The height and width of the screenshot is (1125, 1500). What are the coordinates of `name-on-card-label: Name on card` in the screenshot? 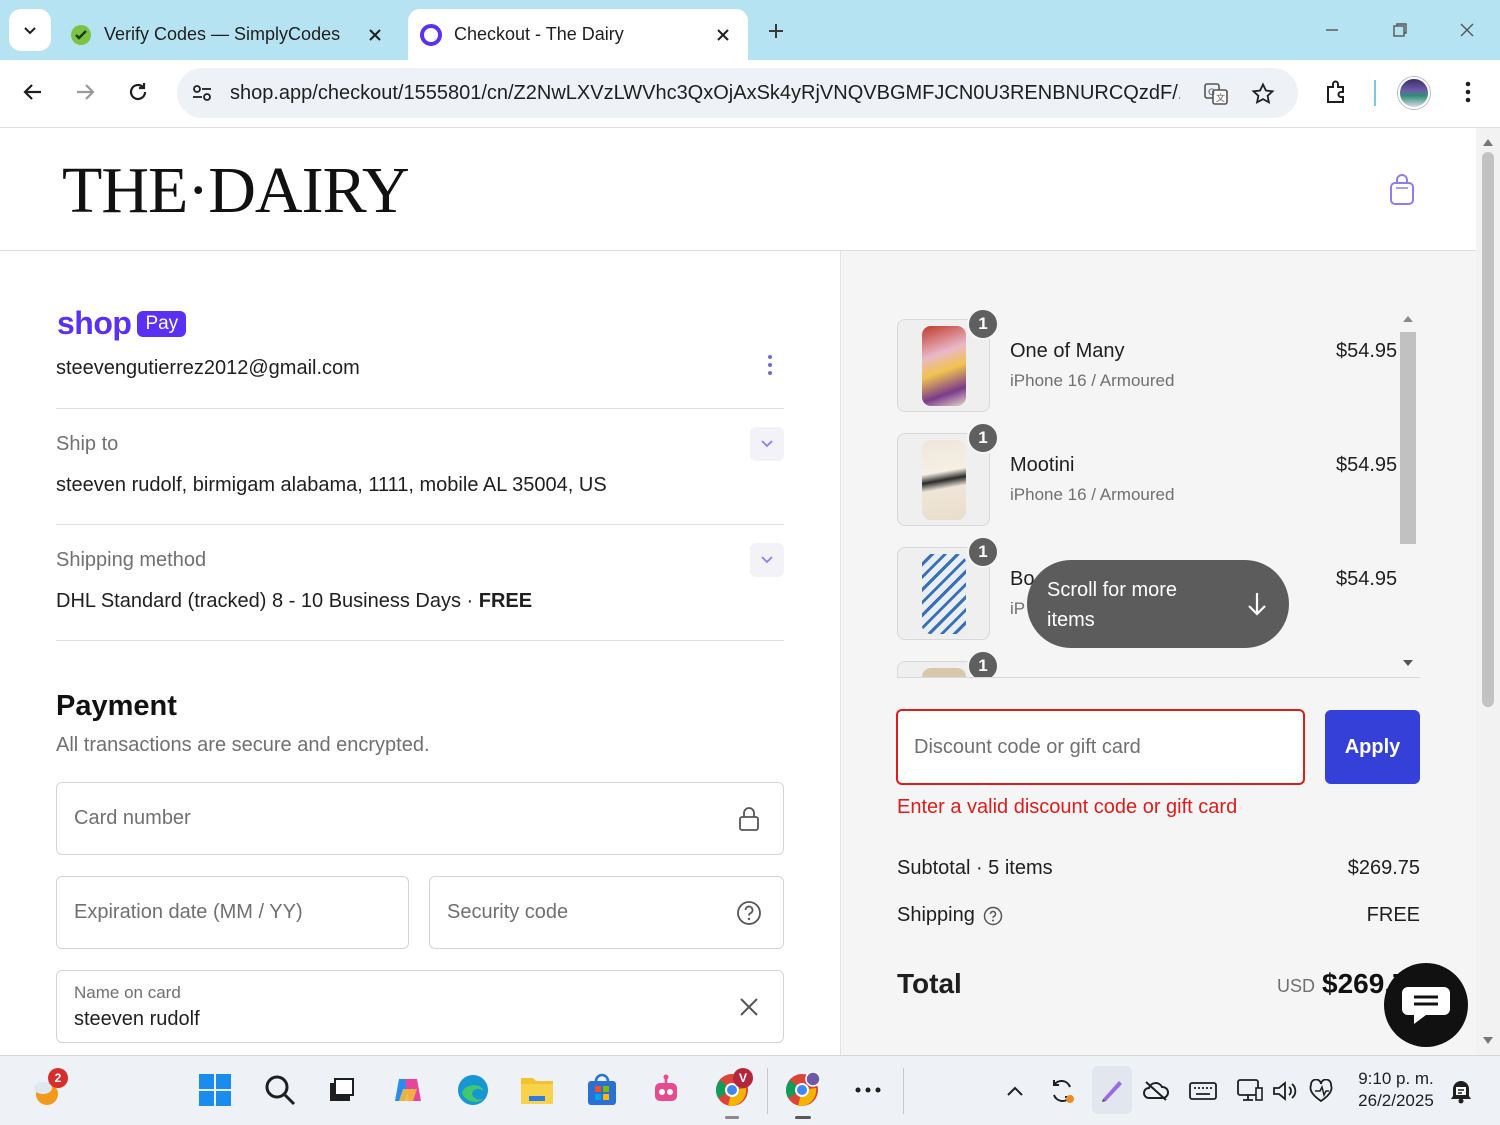 It's located at (127, 992).